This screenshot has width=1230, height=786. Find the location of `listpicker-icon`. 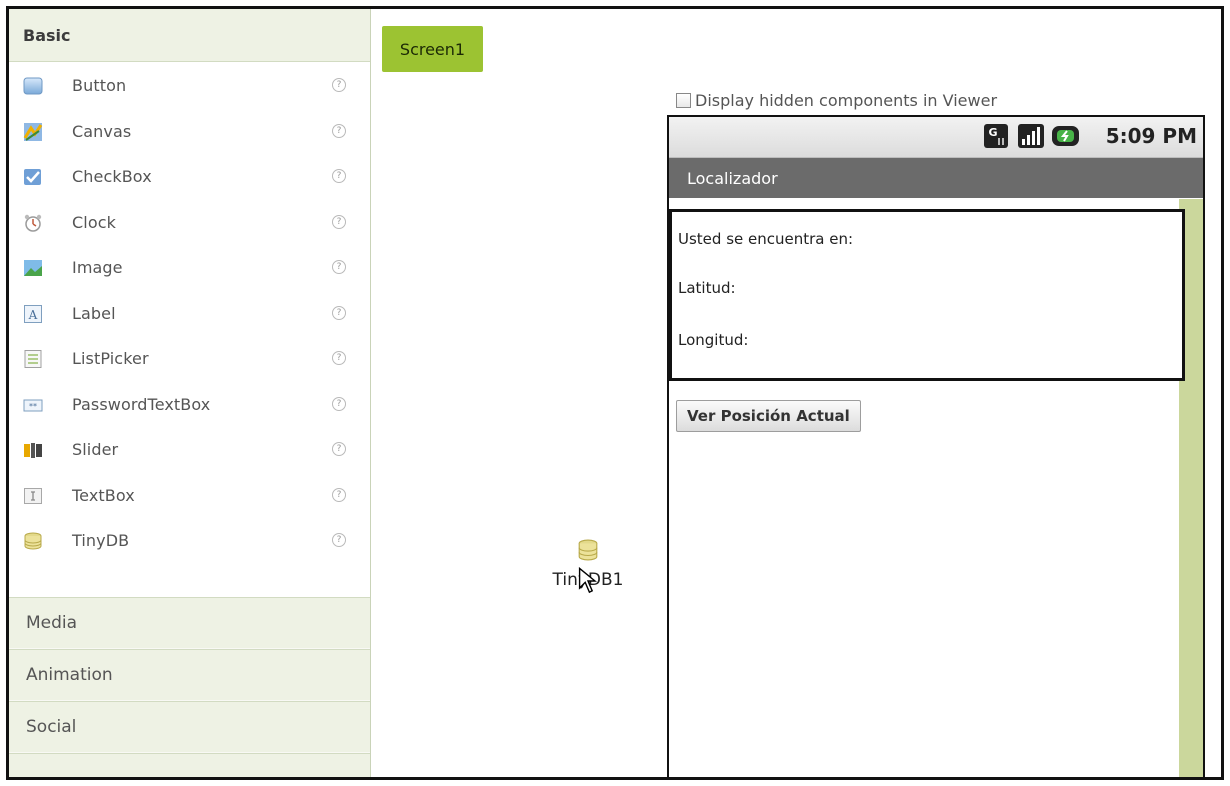

listpicker-icon is located at coordinates (33, 359).